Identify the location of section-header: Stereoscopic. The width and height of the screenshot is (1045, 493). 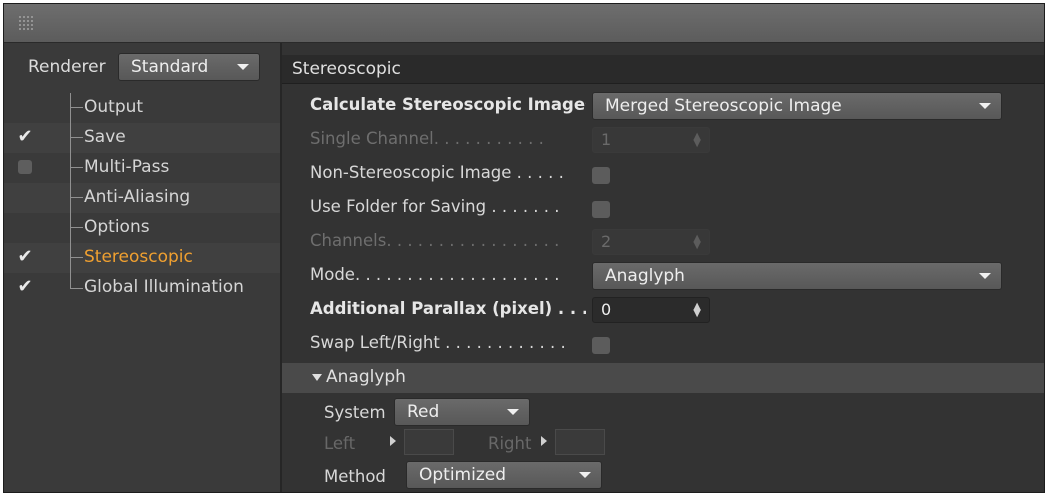
(663, 69).